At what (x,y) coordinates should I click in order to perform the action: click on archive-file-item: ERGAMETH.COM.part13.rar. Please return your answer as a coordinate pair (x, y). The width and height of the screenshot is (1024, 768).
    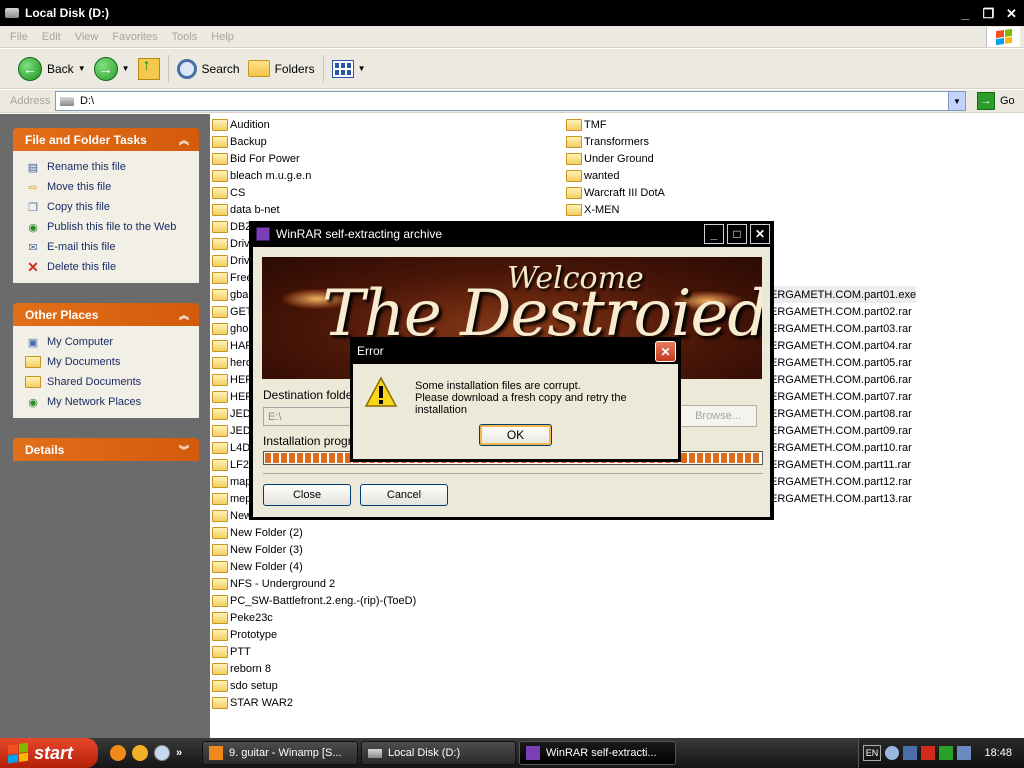
    Looking at the image, I should click on (841, 498).